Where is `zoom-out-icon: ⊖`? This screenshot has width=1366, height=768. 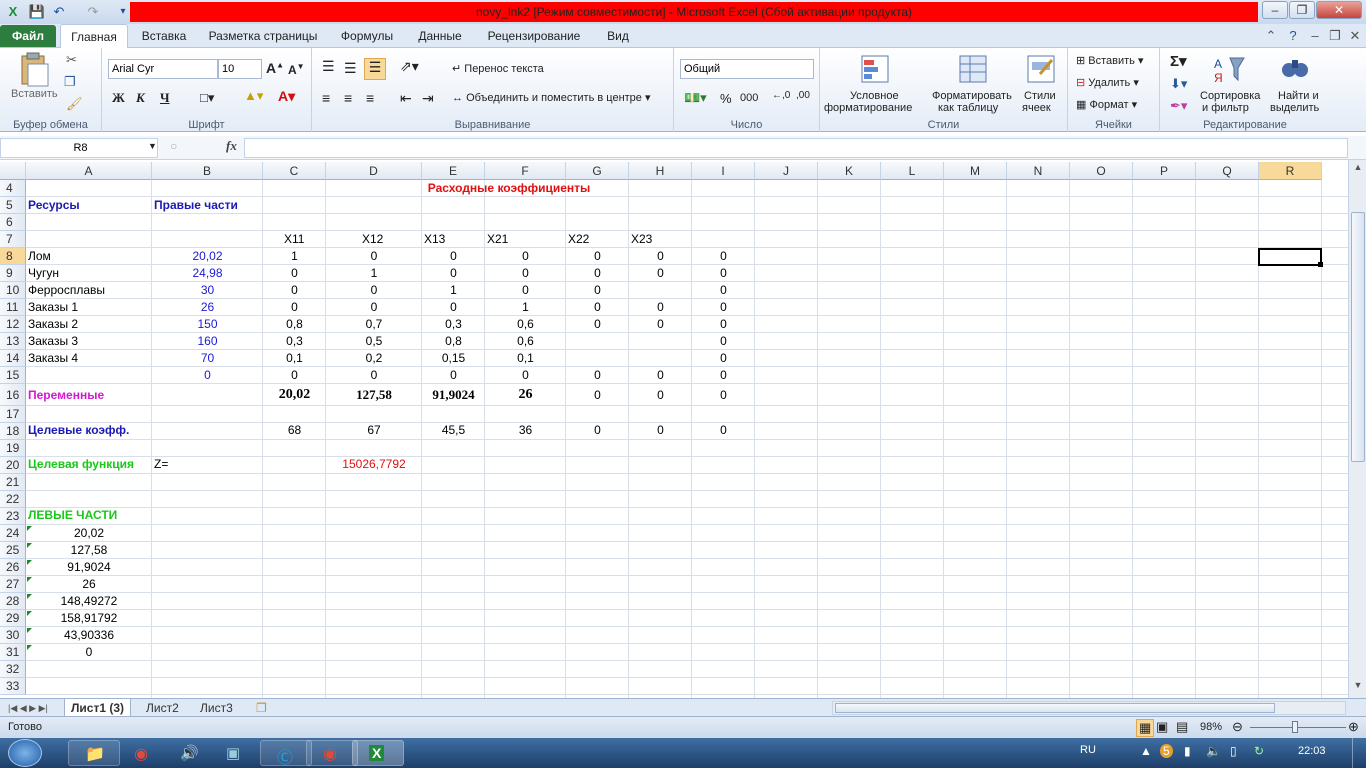
zoom-out-icon: ⊖ is located at coordinates (1237, 727).